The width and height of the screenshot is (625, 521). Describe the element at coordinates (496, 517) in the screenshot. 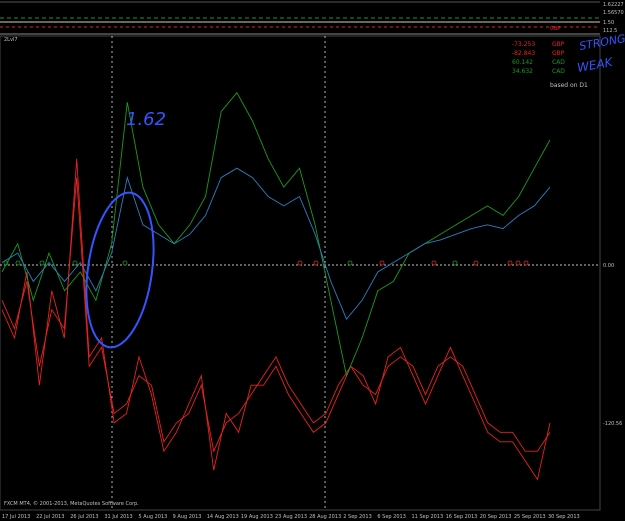

I see `x-tick-label-14: 20 Sep 2013` at that location.